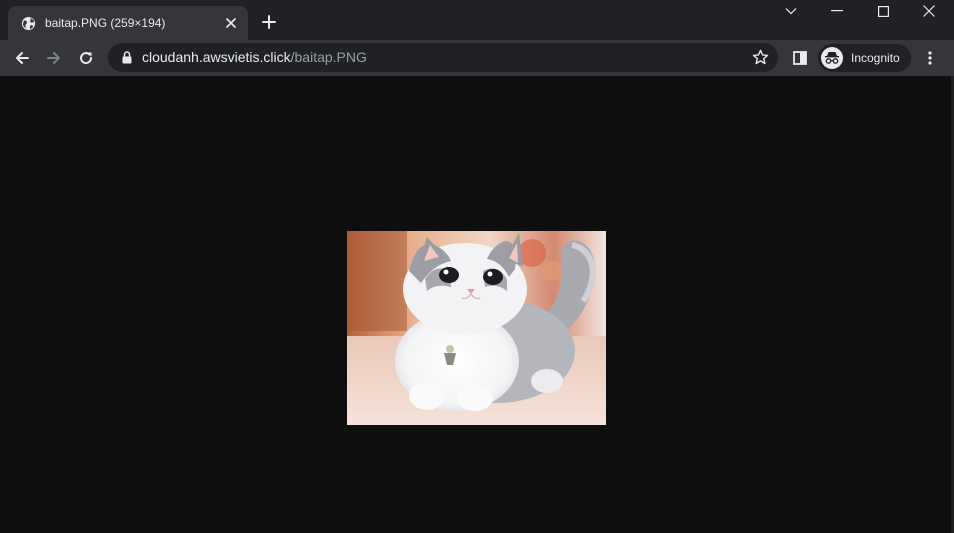  I want to click on back-button, so click(22, 58).